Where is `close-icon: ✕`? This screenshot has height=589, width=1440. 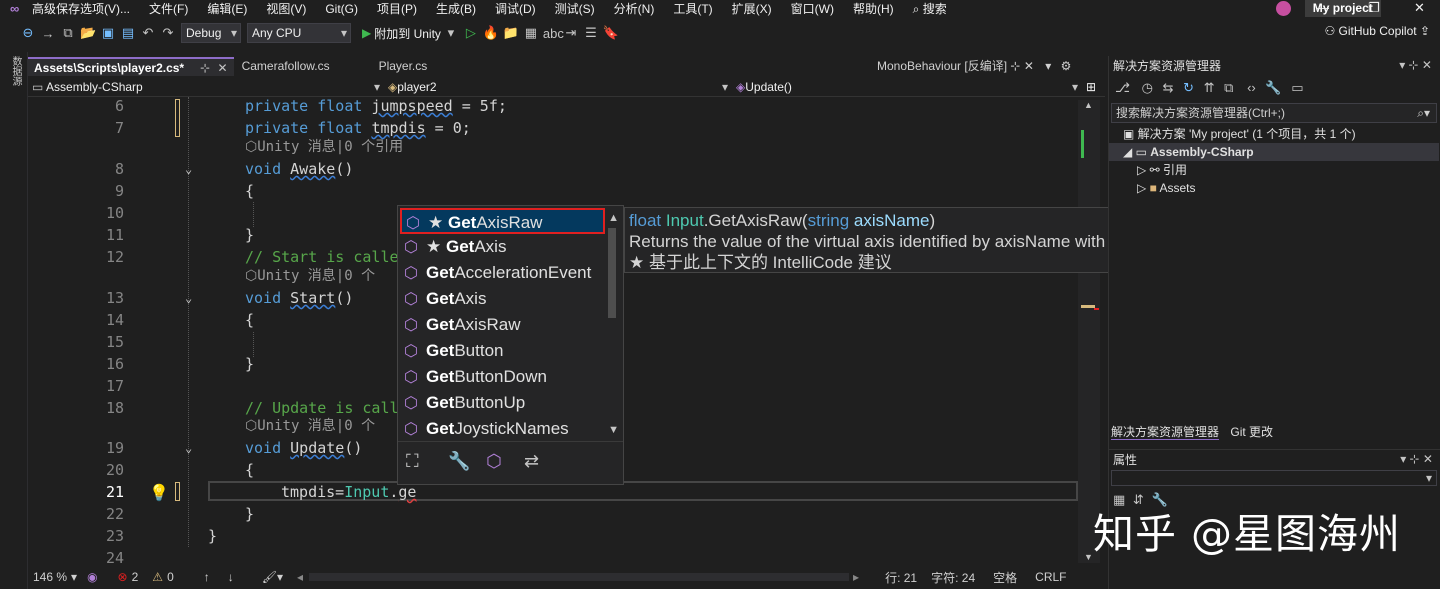
close-icon: ✕ is located at coordinates (1419, 8).